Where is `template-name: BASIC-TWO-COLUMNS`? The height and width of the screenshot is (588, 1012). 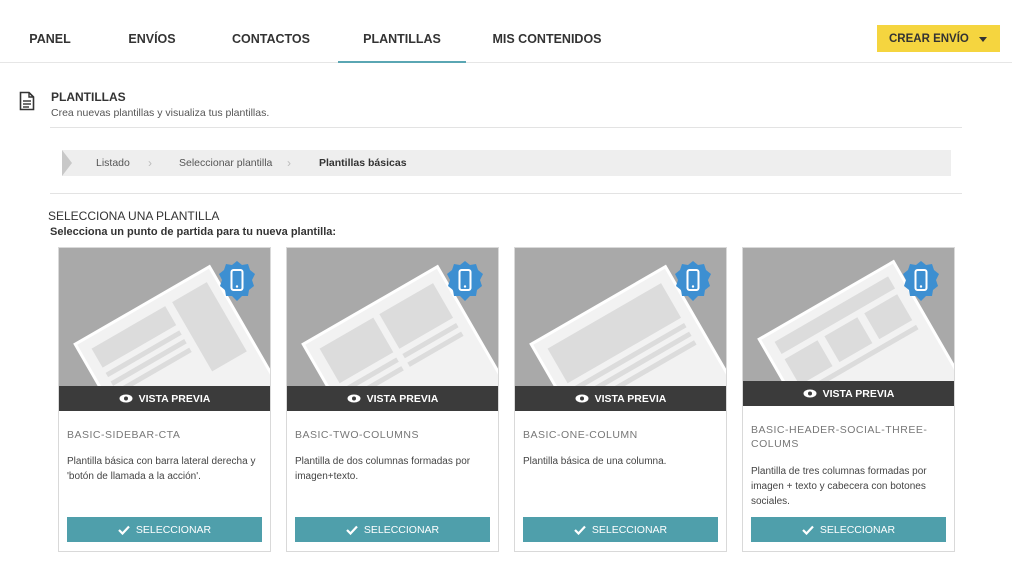 template-name: BASIC-TWO-COLUMNS is located at coordinates (357, 435).